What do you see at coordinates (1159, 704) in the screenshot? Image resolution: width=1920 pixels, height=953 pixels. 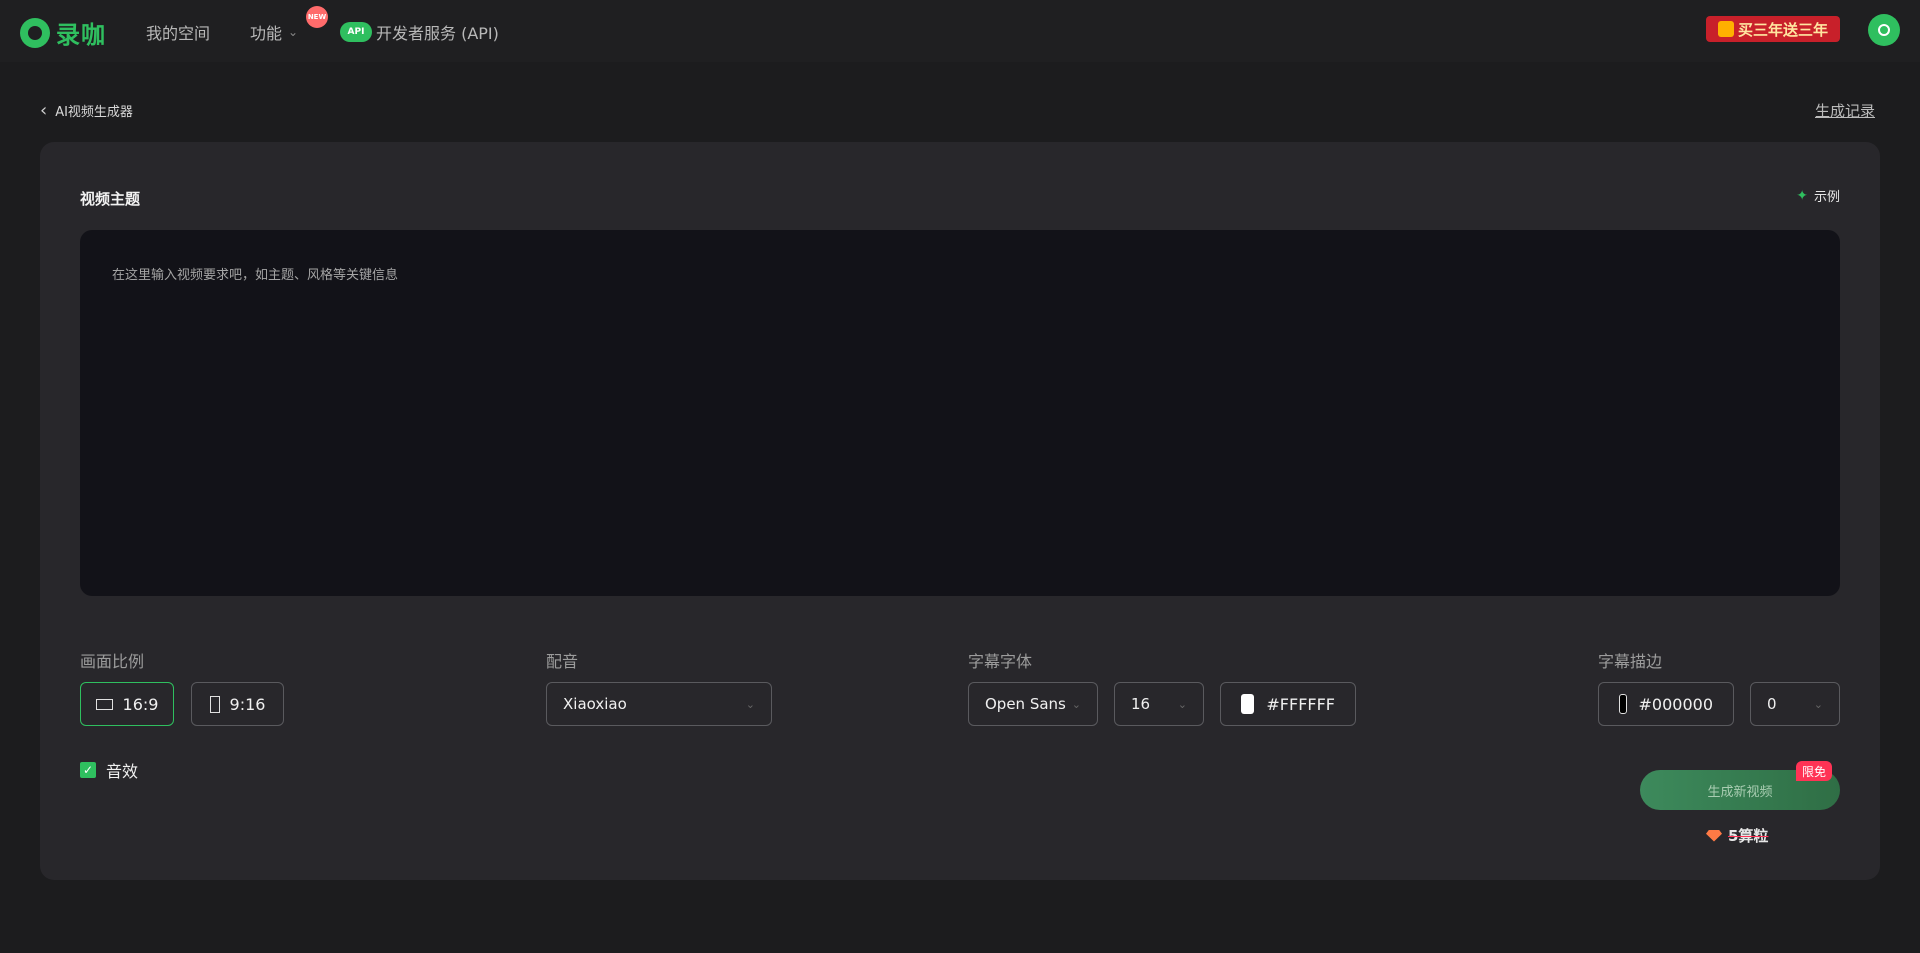 I see `font-size-select: 16 ⌄` at bounding box center [1159, 704].